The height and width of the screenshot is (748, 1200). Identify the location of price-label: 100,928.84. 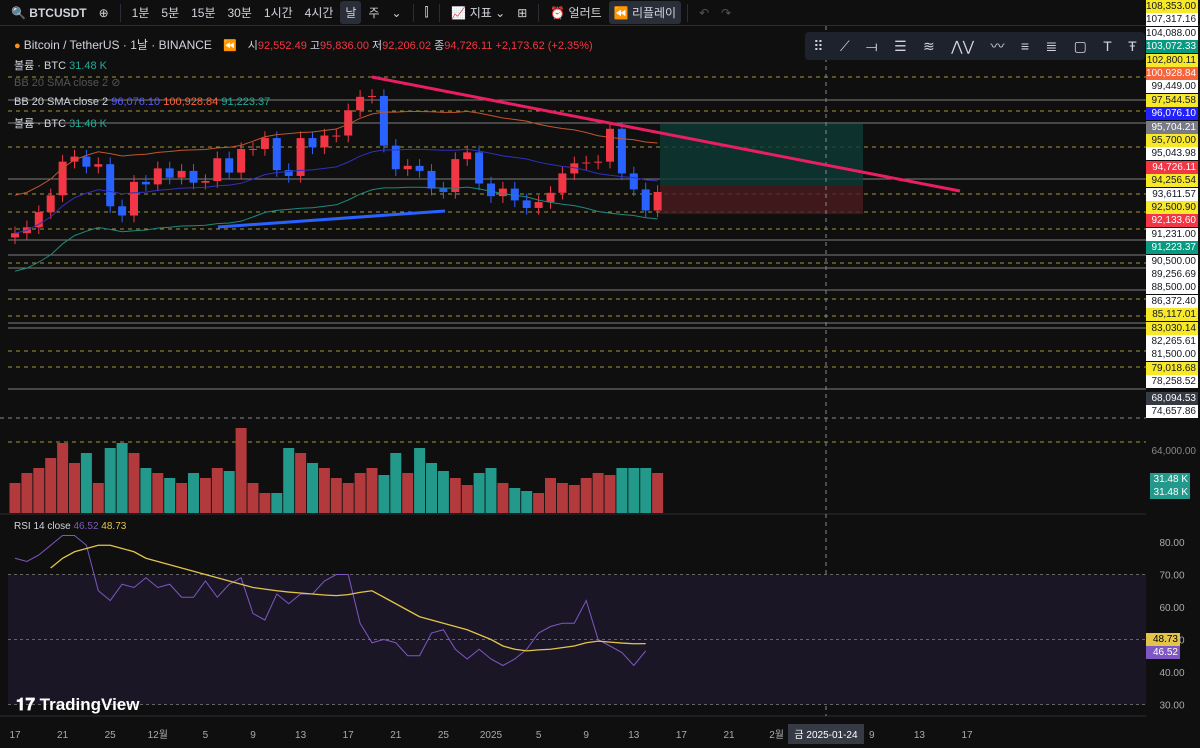
(1172, 73).